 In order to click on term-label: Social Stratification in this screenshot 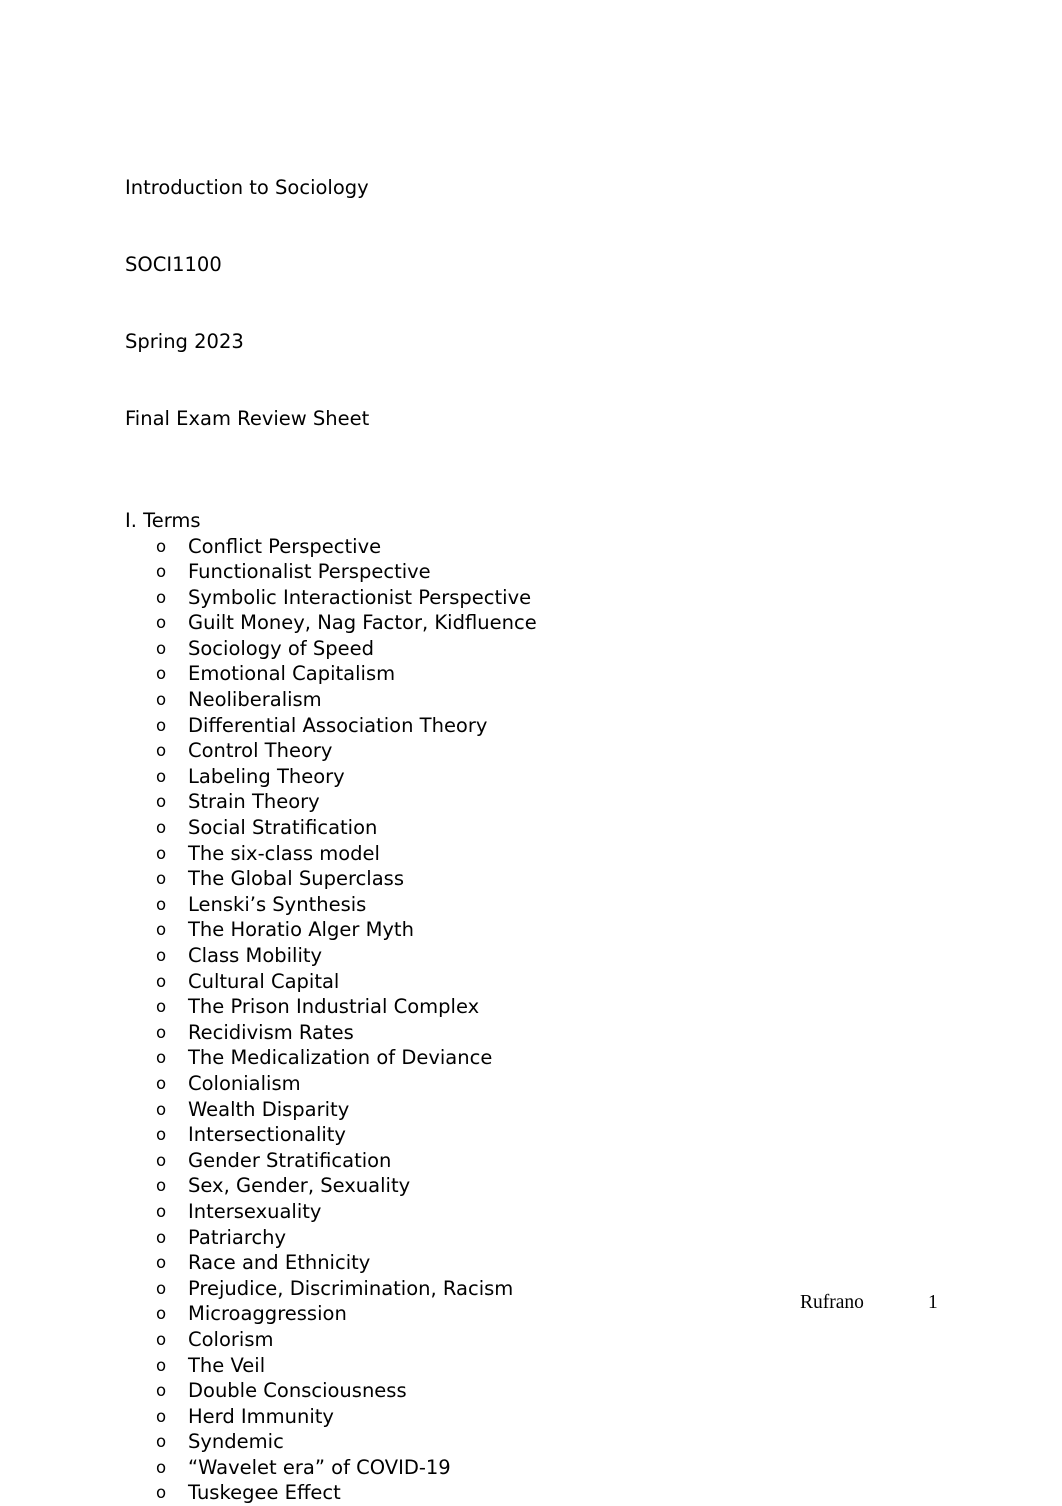, I will do `click(282, 828)`.